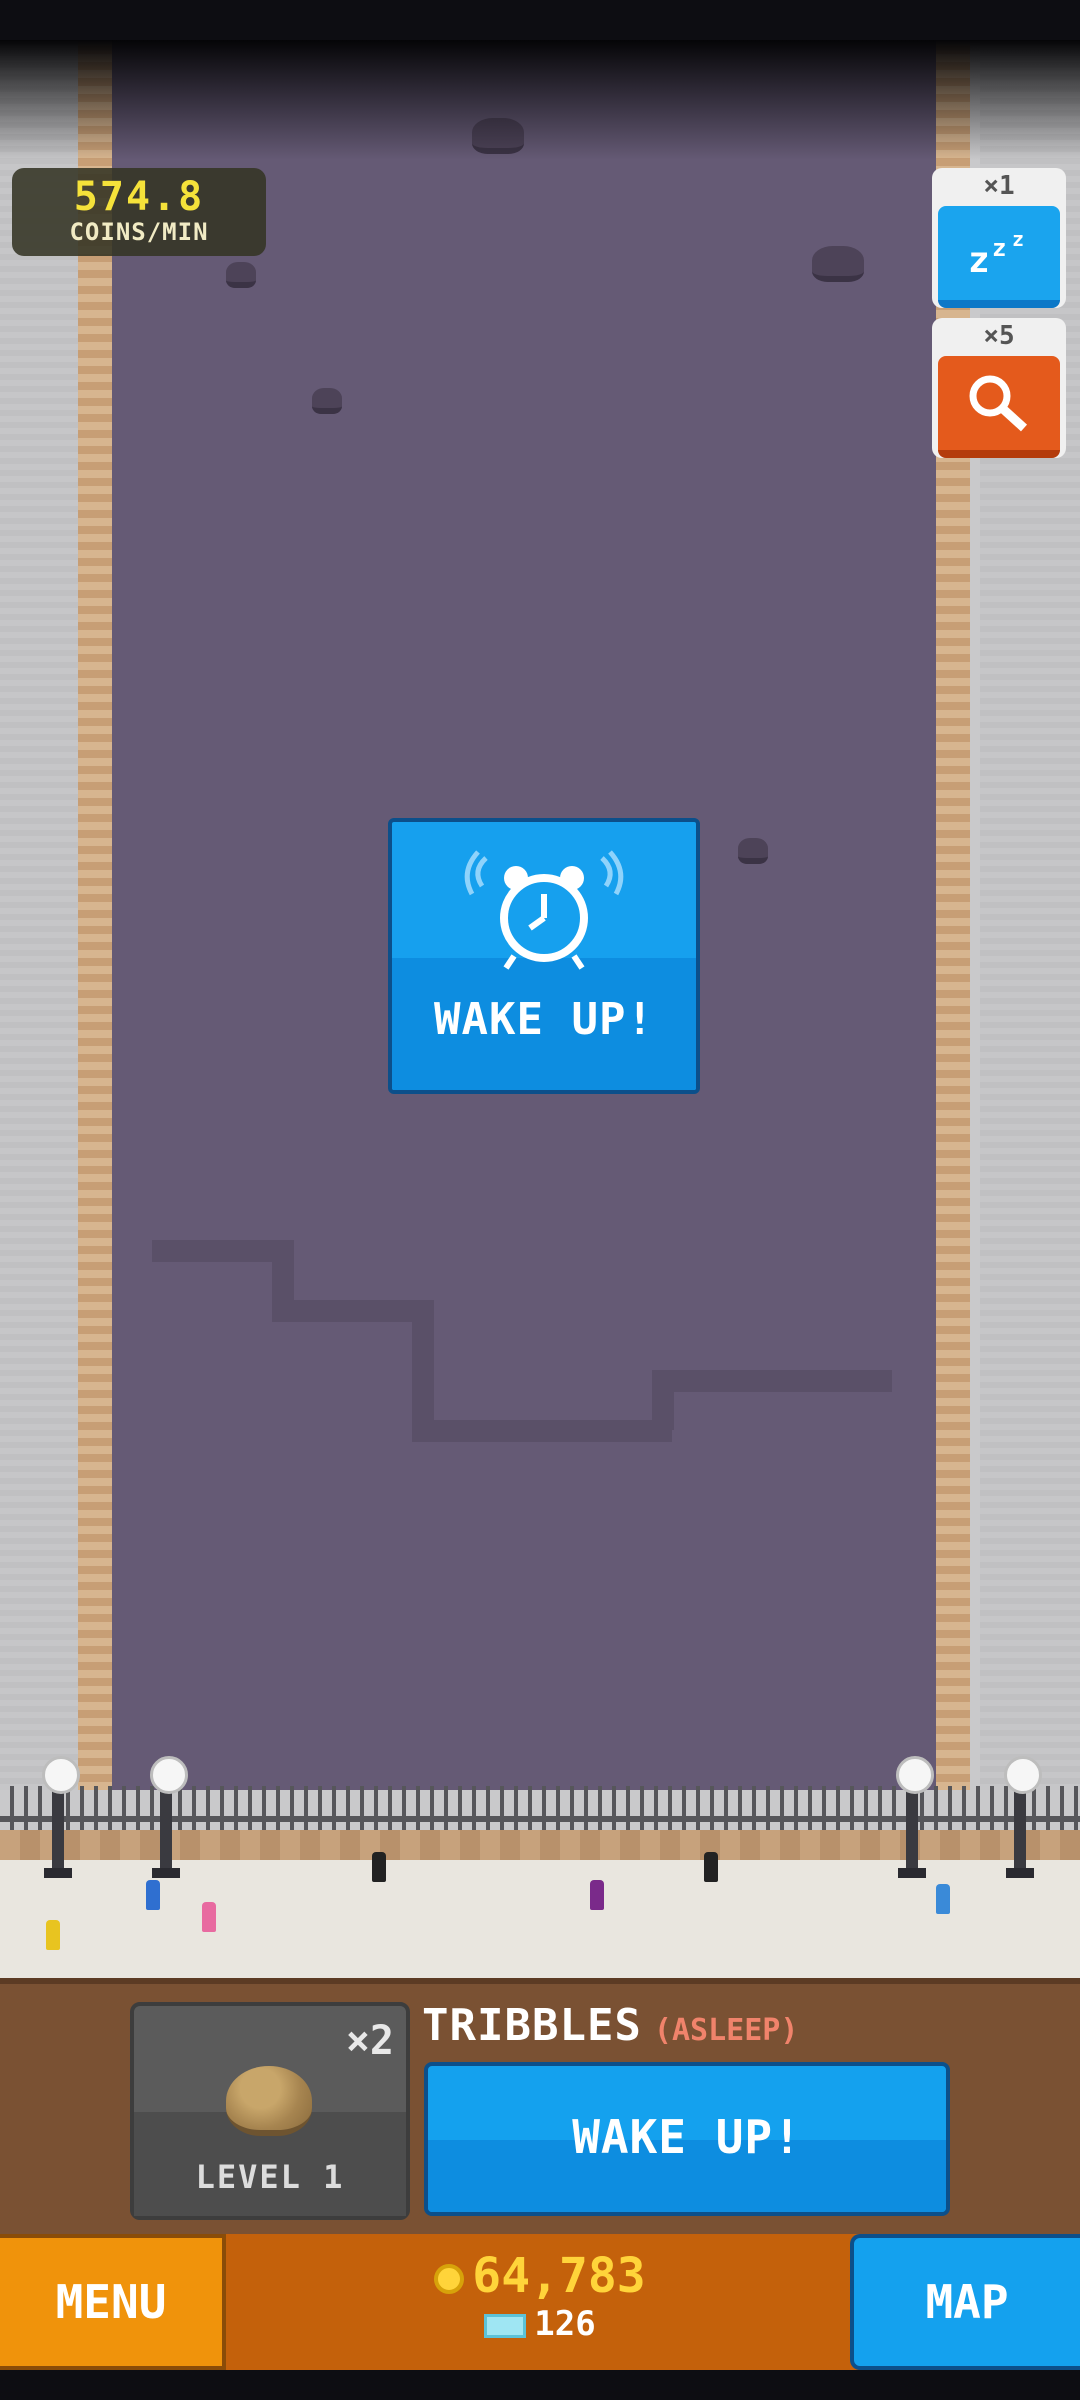  Describe the element at coordinates (269, 2101) in the screenshot. I see `tribble-icon` at that location.